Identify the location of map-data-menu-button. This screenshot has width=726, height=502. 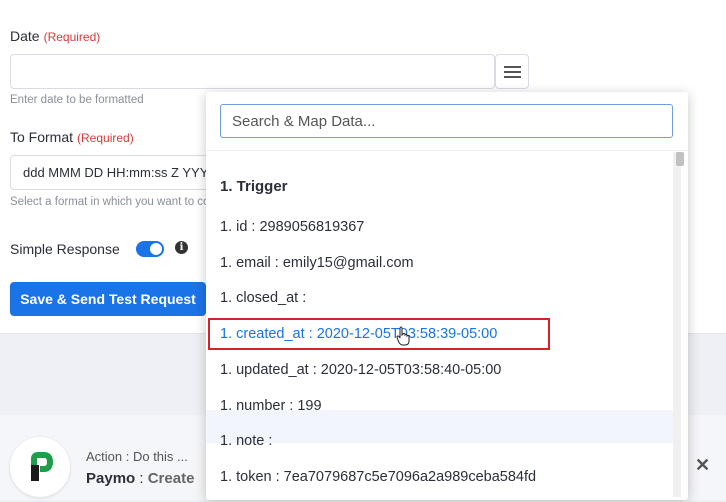
(512, 71).